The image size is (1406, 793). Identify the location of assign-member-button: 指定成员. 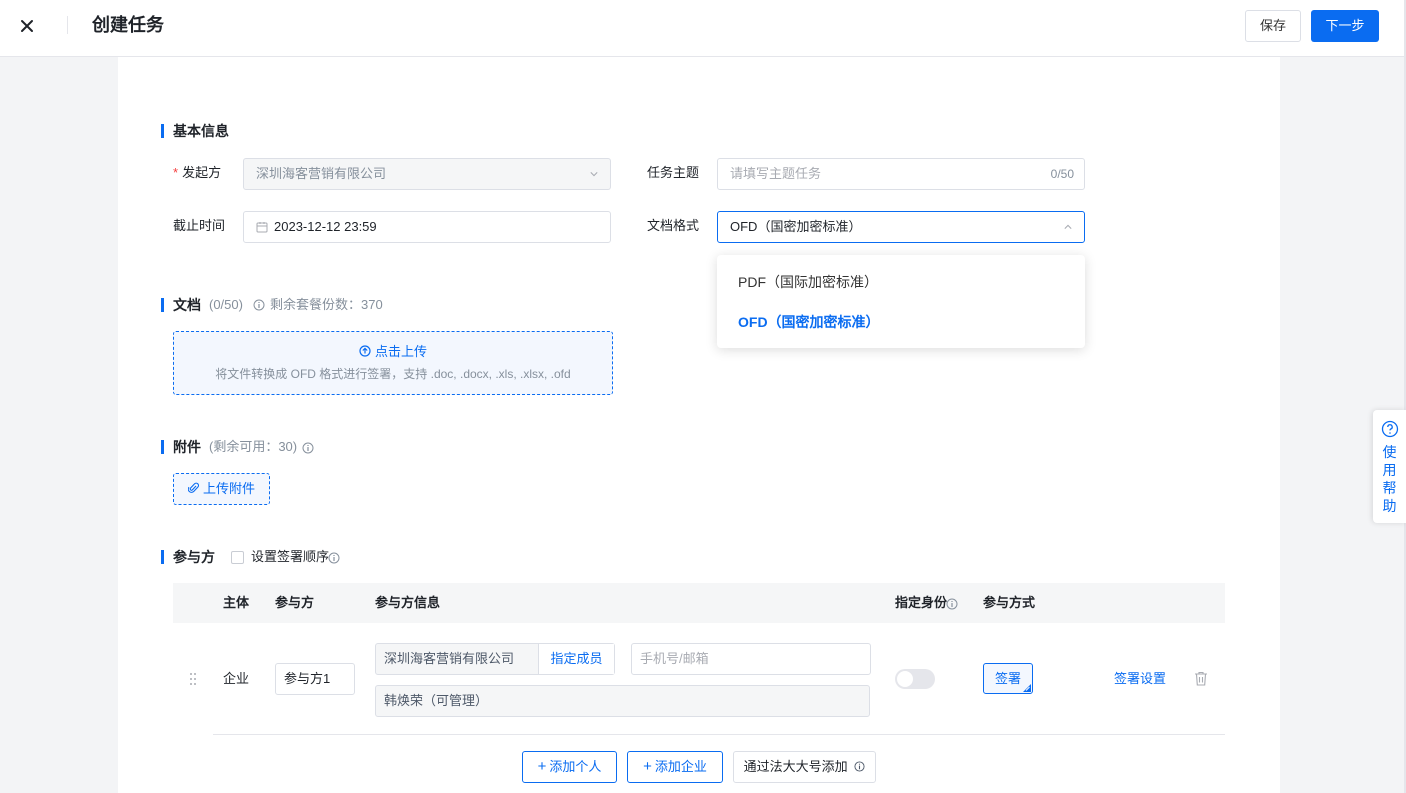
(576, 659).